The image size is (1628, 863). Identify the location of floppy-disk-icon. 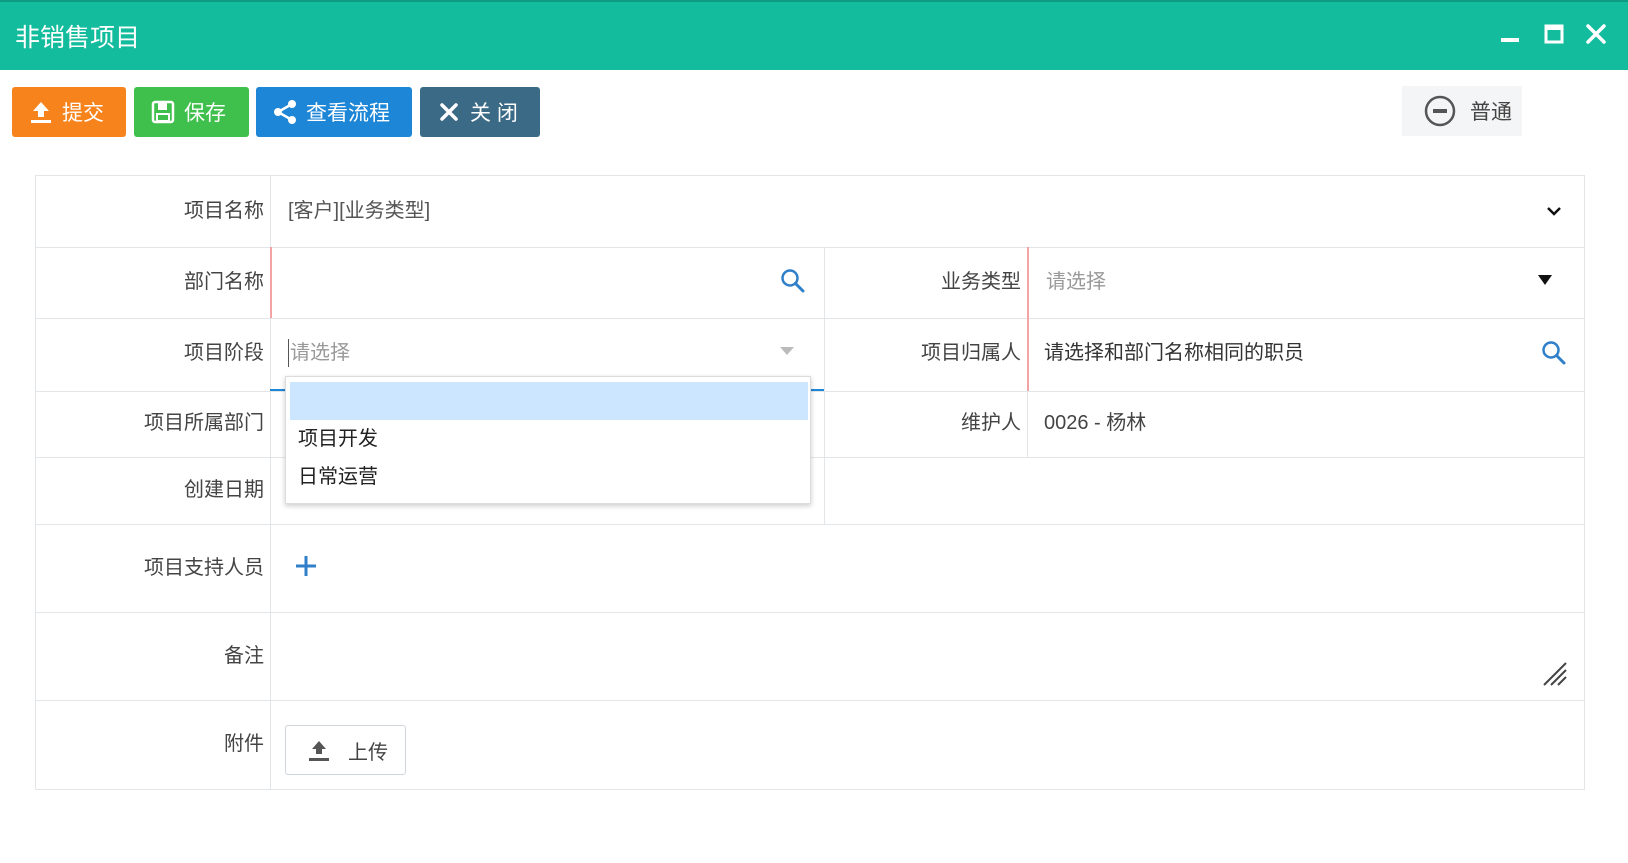
(163, 112).